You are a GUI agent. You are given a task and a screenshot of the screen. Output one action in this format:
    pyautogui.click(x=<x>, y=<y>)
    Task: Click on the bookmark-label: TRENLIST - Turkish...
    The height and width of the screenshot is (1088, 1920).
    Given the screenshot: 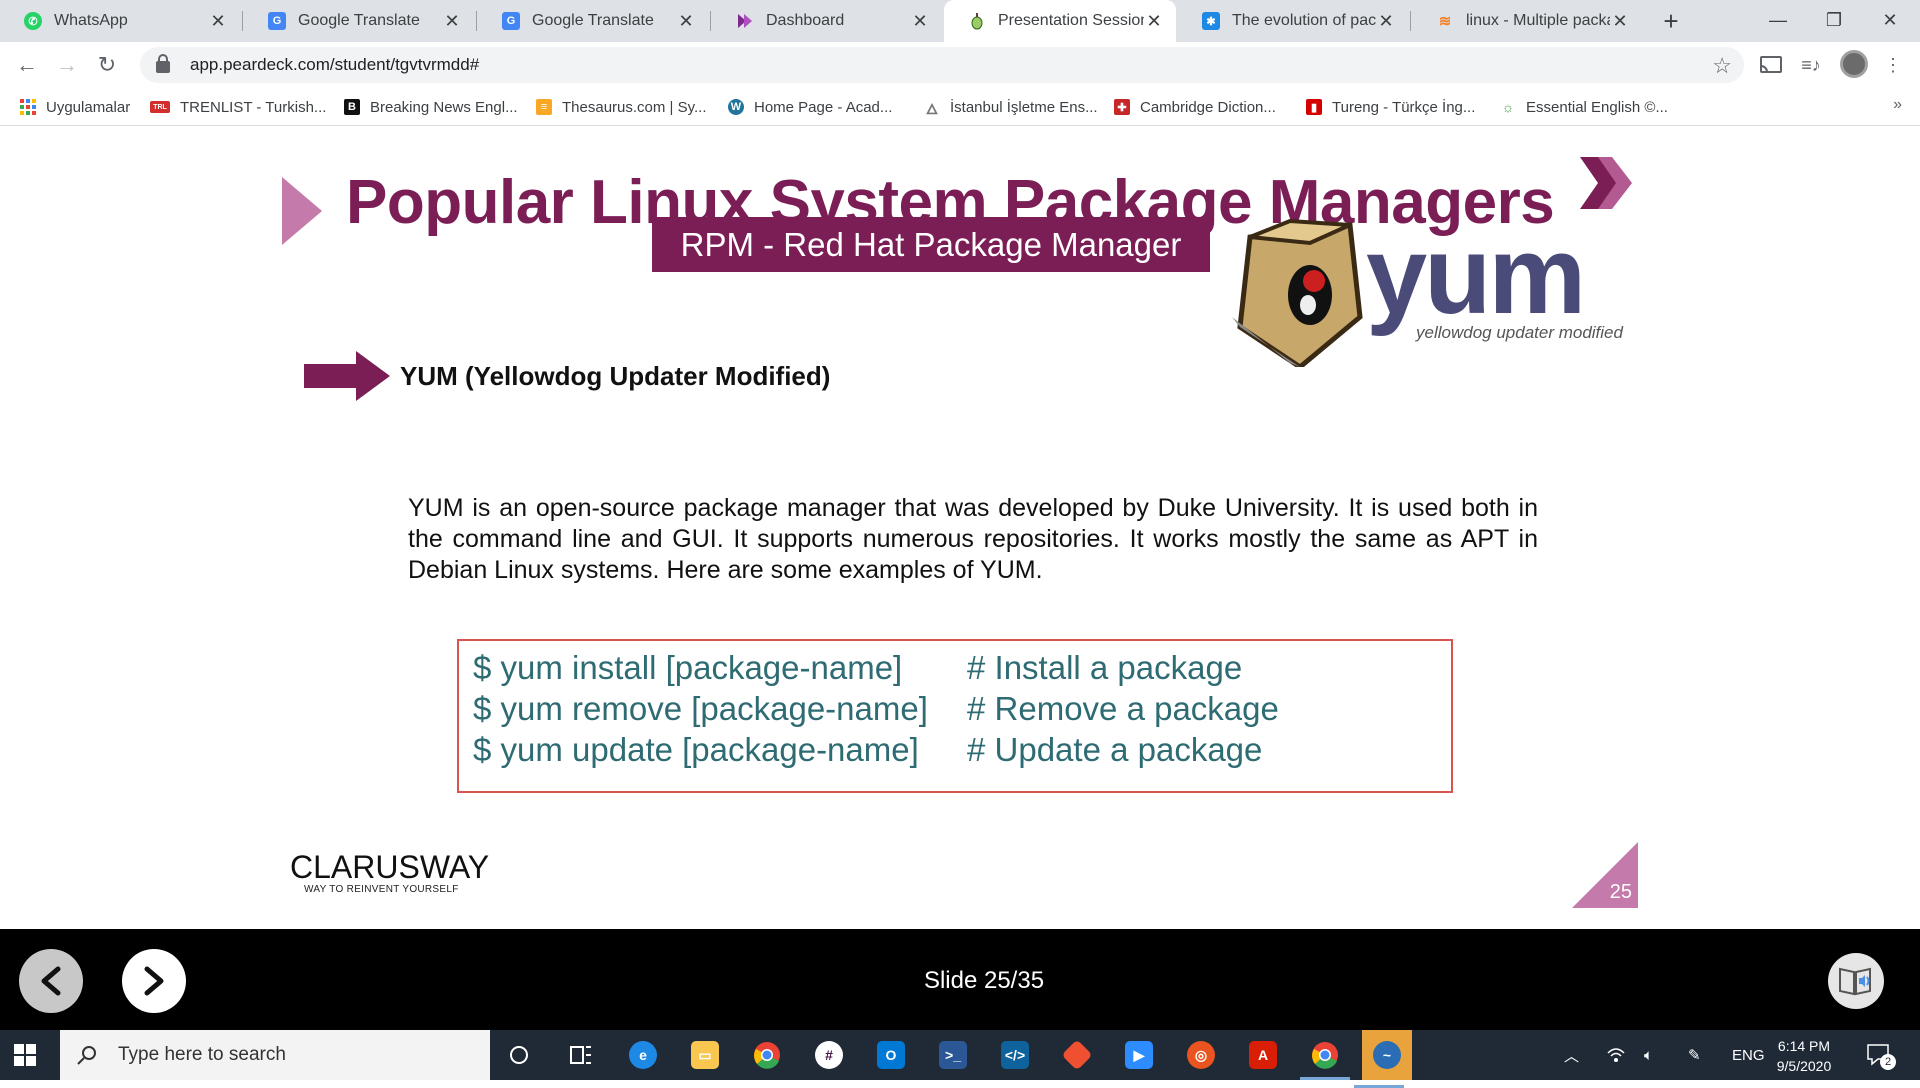 What is the action you would take?
    pyautogui.click(x=253, y=107)
    